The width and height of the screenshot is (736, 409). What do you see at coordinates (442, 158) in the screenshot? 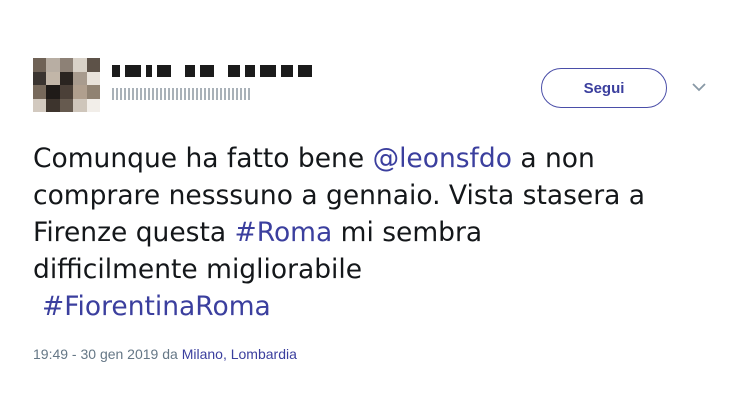
I see `mention-link: @leonsfdo` at bounding box center [442, 158].